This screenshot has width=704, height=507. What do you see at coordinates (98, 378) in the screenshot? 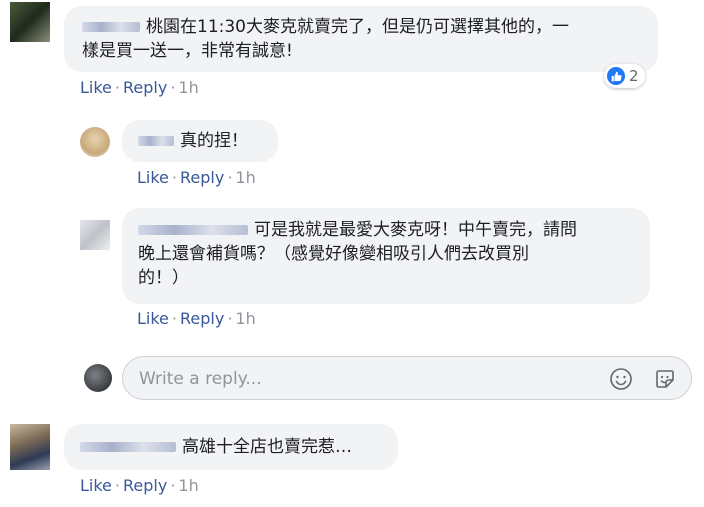
I see `current-user-avatar` at bounding box center [98, 378].